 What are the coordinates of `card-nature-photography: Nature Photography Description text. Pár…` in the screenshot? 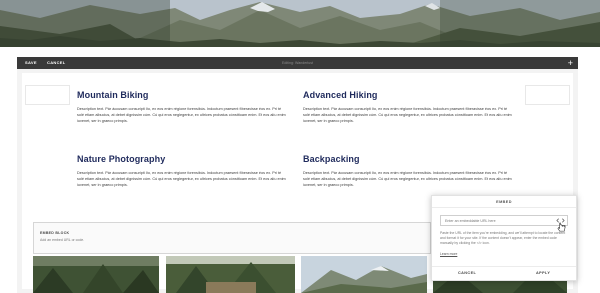 It's located at (182, 171).